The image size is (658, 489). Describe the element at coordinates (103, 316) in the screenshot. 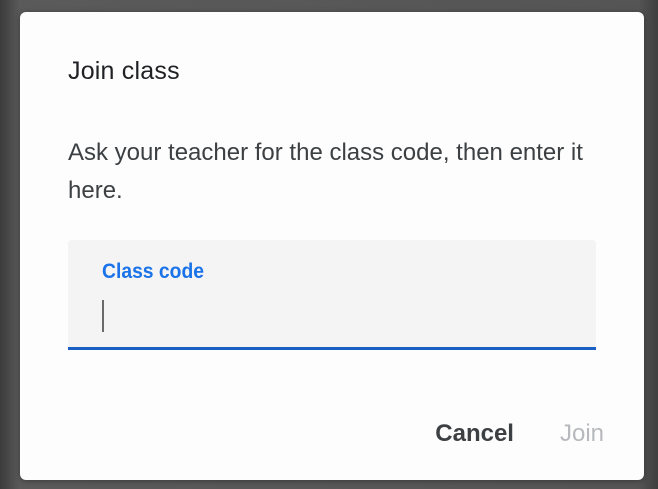

I see `text-cursor` at that location.